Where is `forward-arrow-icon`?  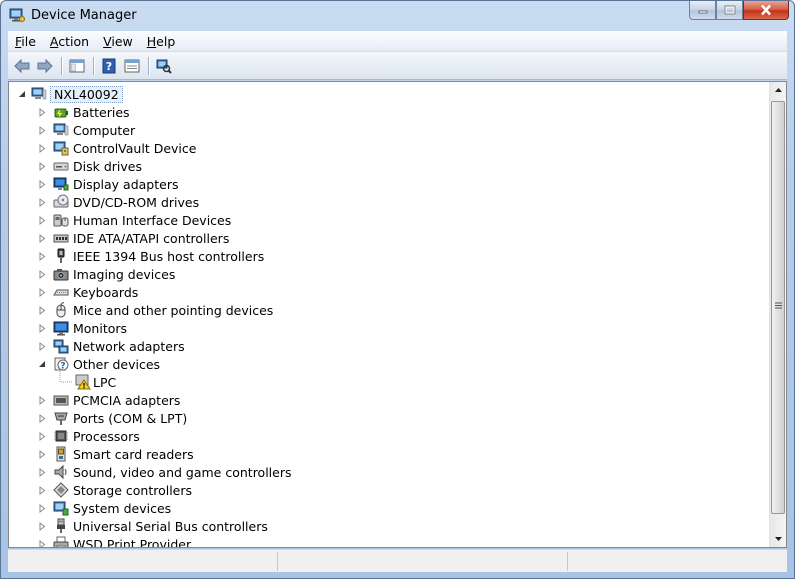 forward-arrow-icon is located at coordinates (45, 65).